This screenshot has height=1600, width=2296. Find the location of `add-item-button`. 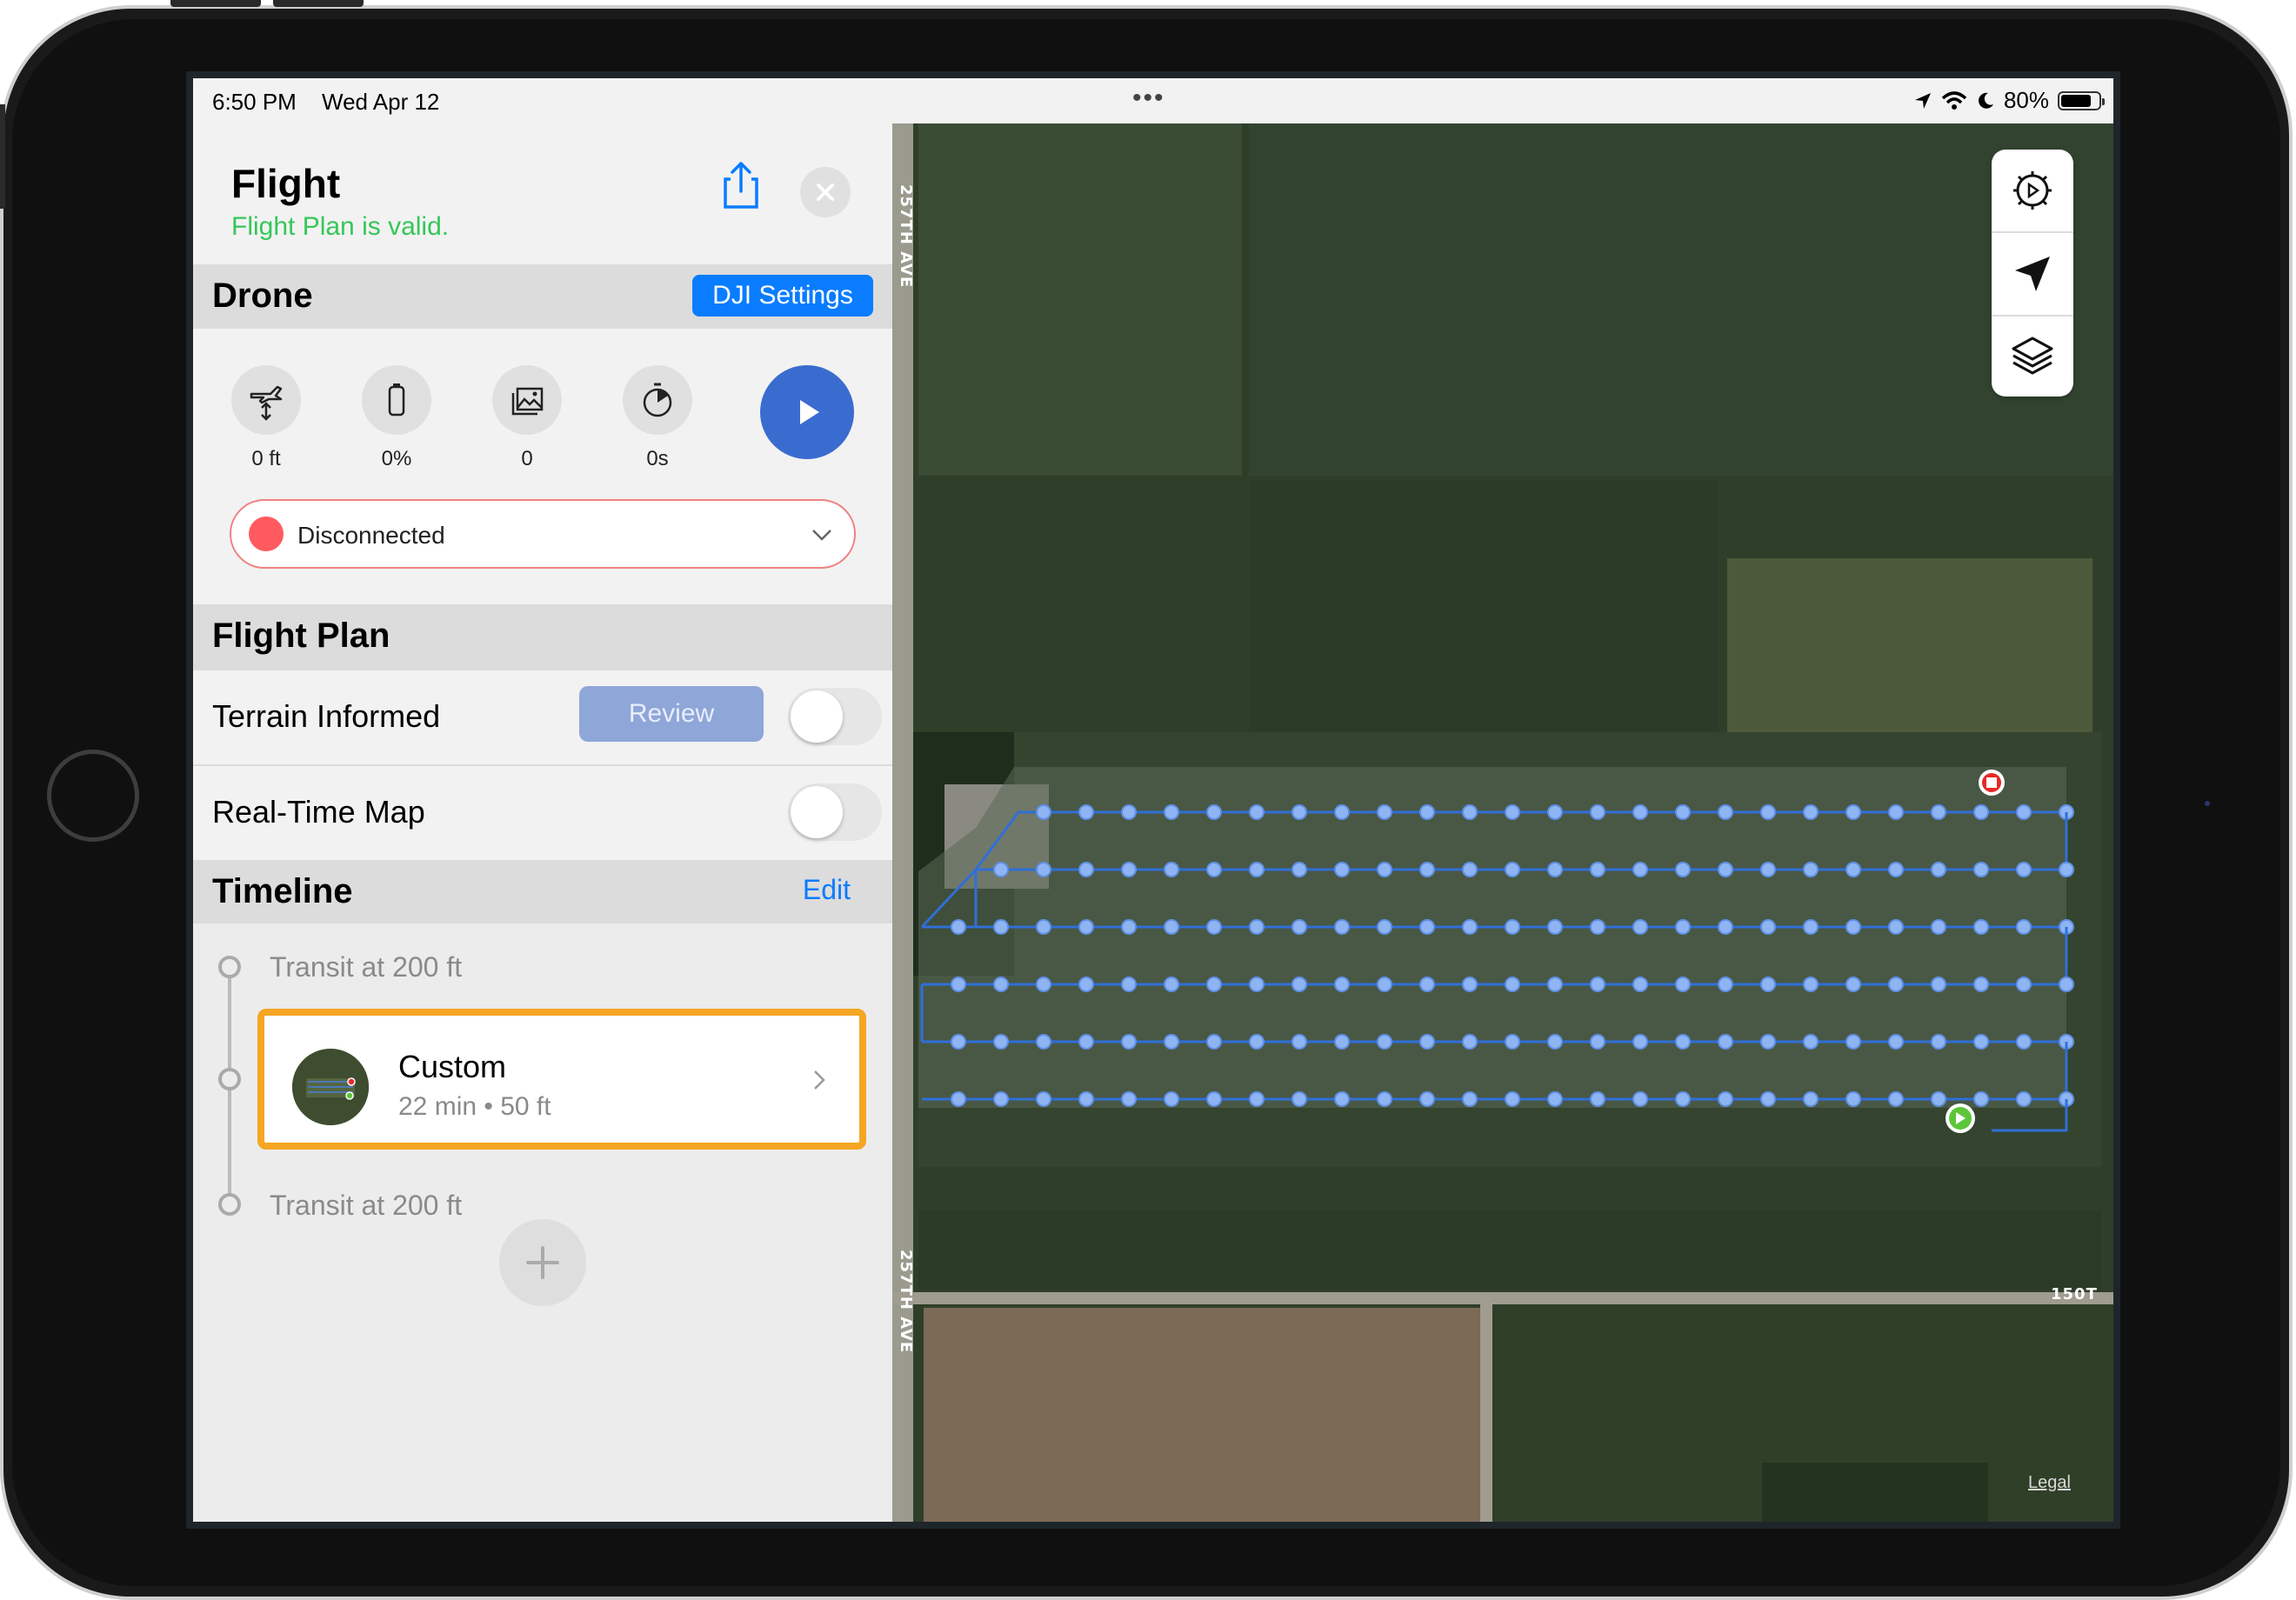

add-item-button is located at coordinates (543, 1262).